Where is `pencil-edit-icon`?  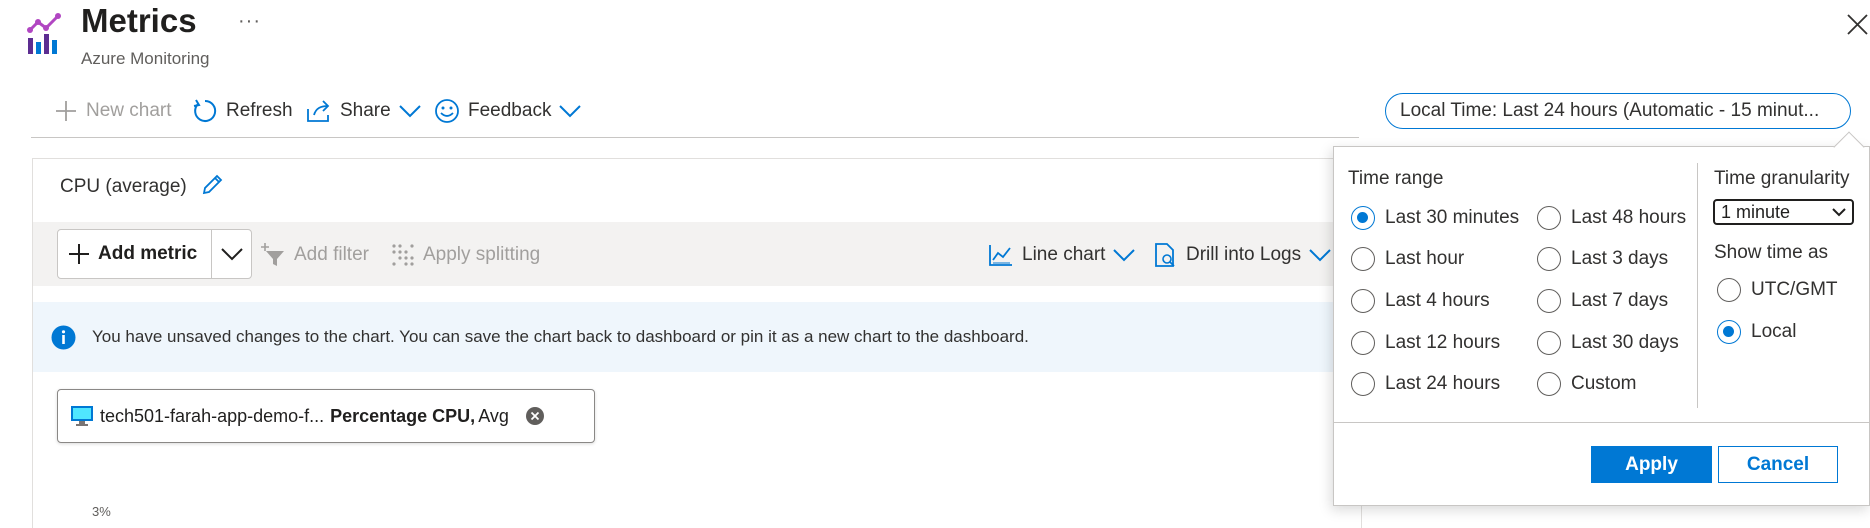 pencil-edit-icon is located at coordinates (212, 185).